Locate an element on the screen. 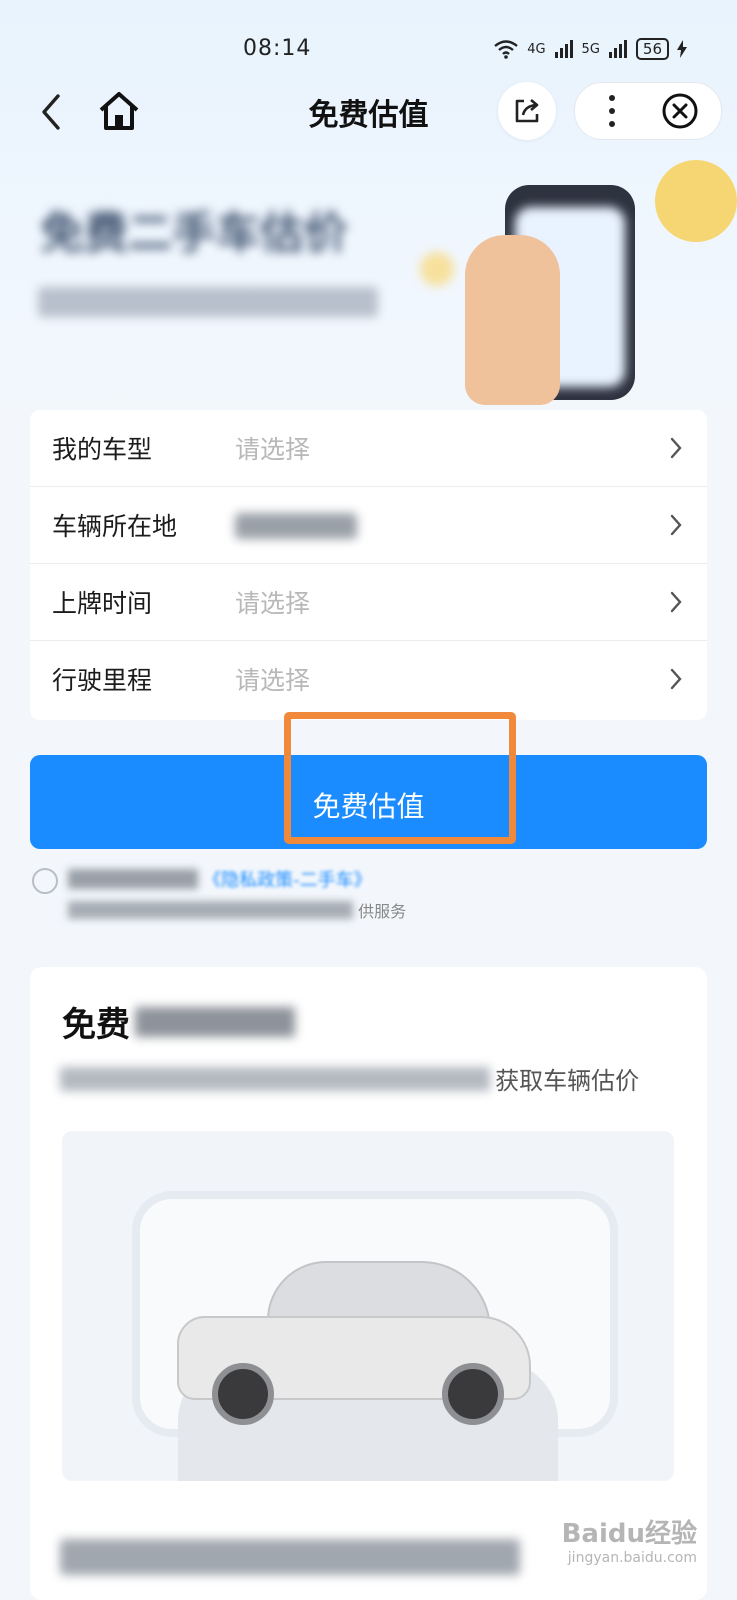 The height and width of the screenshot is (1600, 737). card-footer-text is located at coordinates (290, 1557).